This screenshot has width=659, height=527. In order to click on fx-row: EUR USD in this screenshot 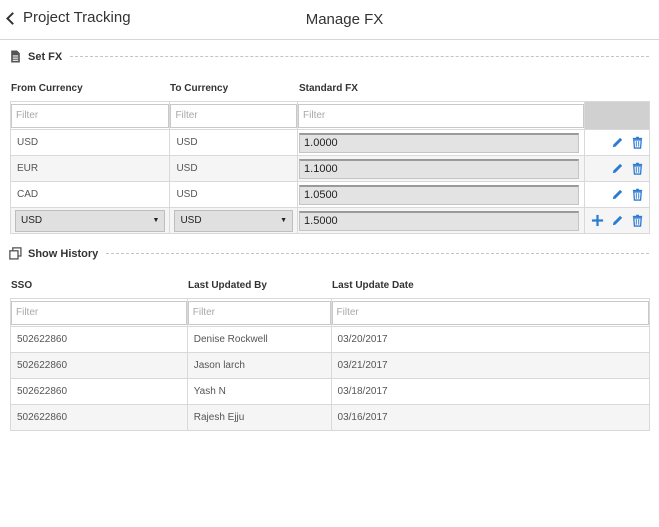, I will do `click(329, 168)`.